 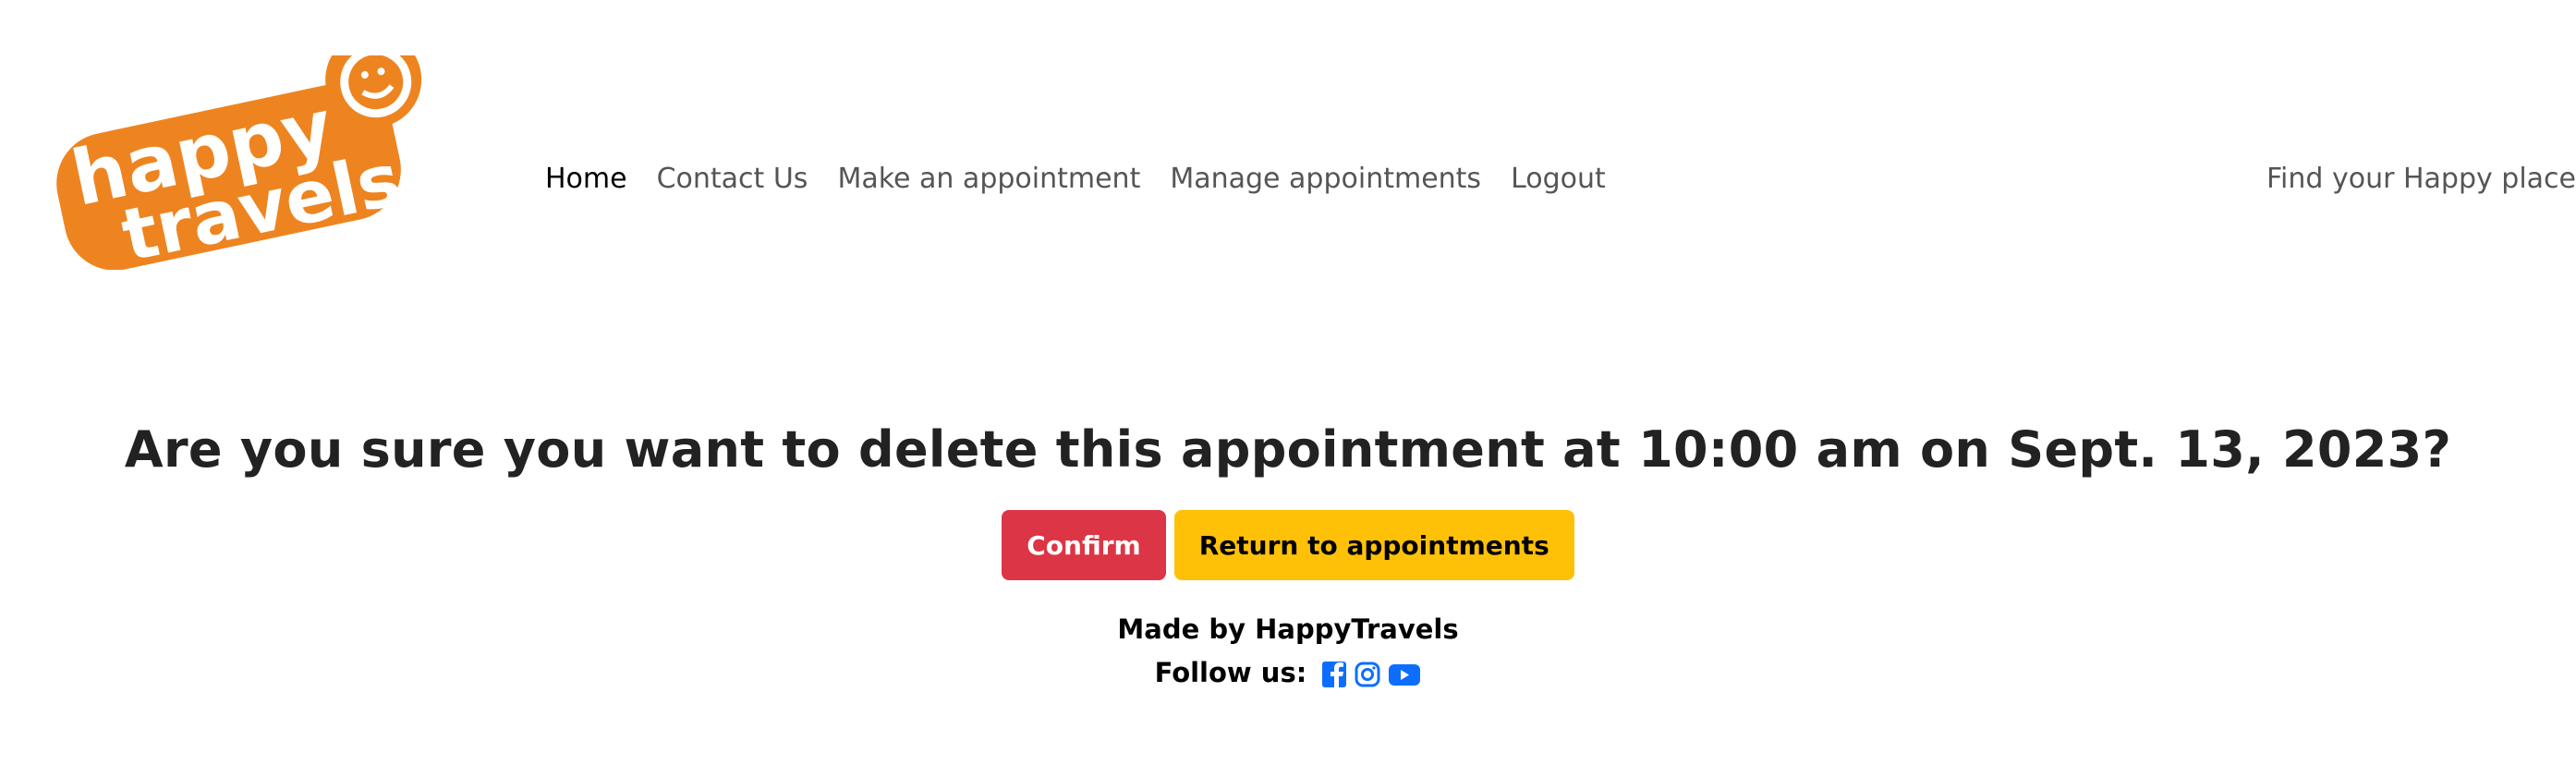 I want to click on footer: Made by HappyTravels Follow us:, so click(x=1288, y=651).